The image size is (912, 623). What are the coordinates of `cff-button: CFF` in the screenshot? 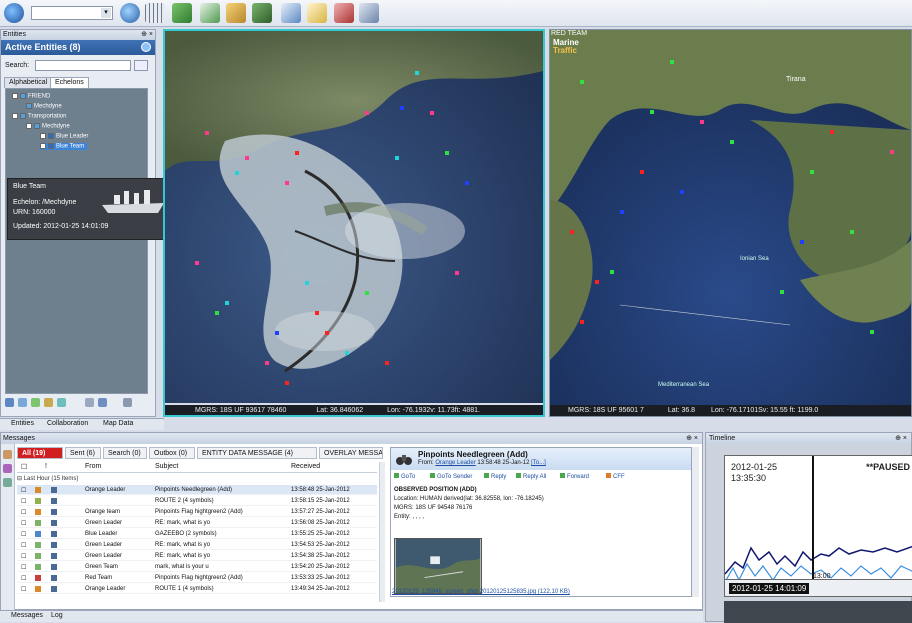 It's located at (615, 476).